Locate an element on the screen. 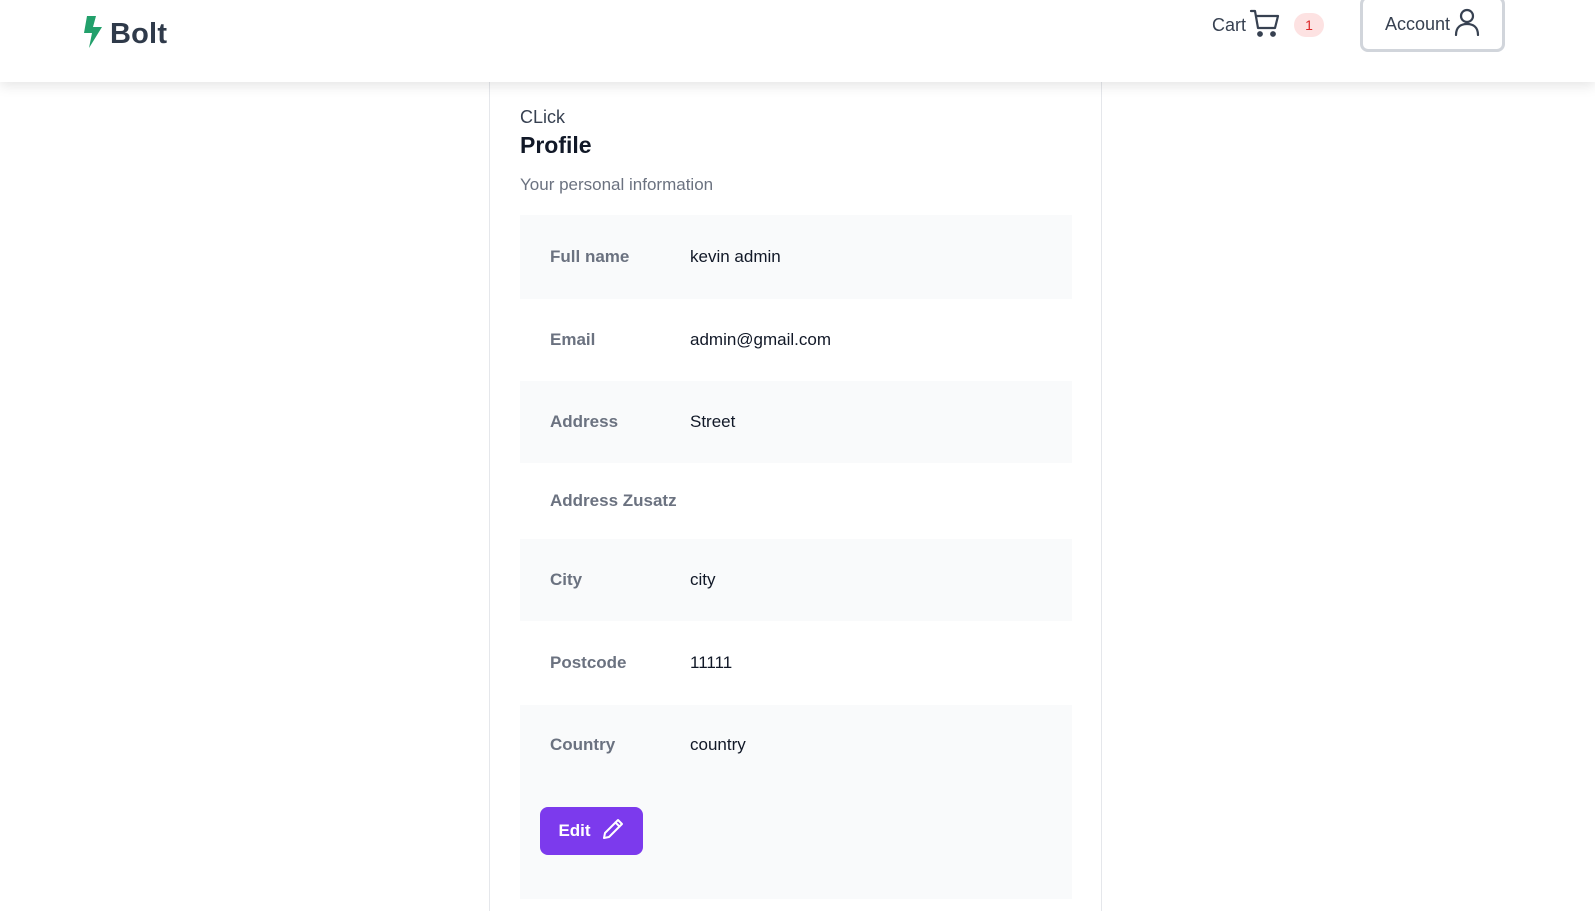 This screenshot has width=1595, height=911. detail-label: Address Zusatz is located at coordinates (613, 500).